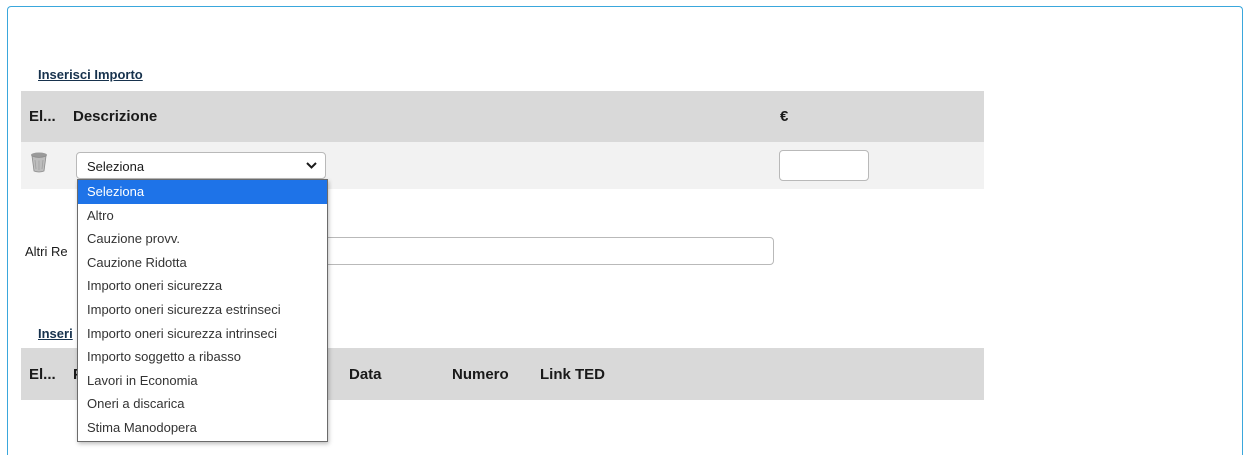 The width and height of the screenshot is (1247, 455). What do you see at coordinates (480, 374) in the screenshot?
I see `header-numero: Numero` at bounding box center [480, 374].